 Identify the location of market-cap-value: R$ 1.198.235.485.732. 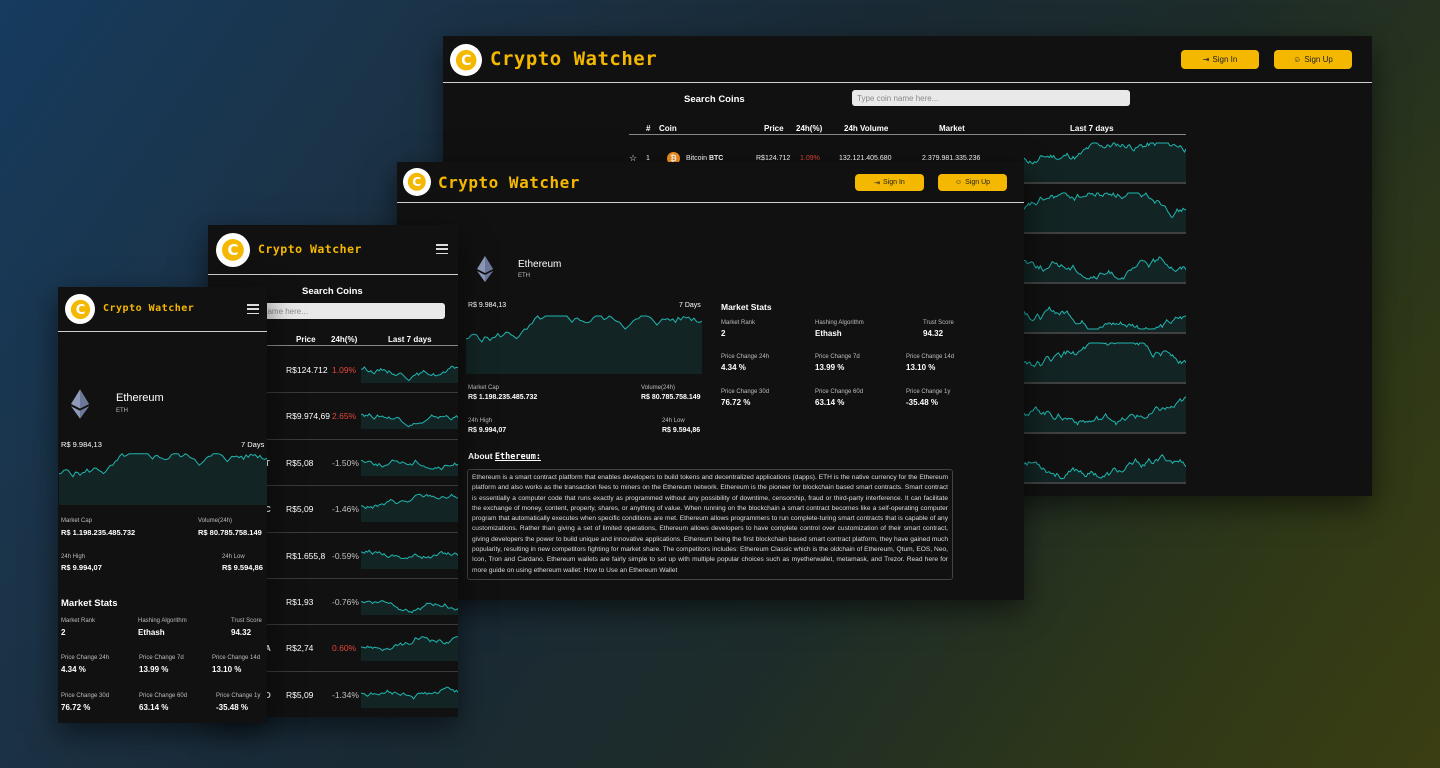
(98, 532).